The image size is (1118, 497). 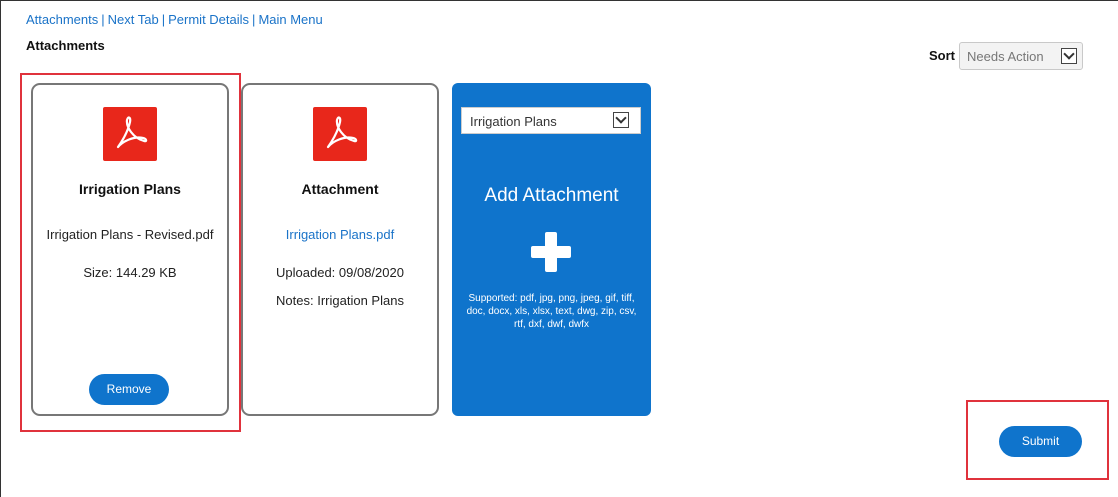 I want to click on attachment-type-select: Irrigation Plans, so click(x=551, y=120).